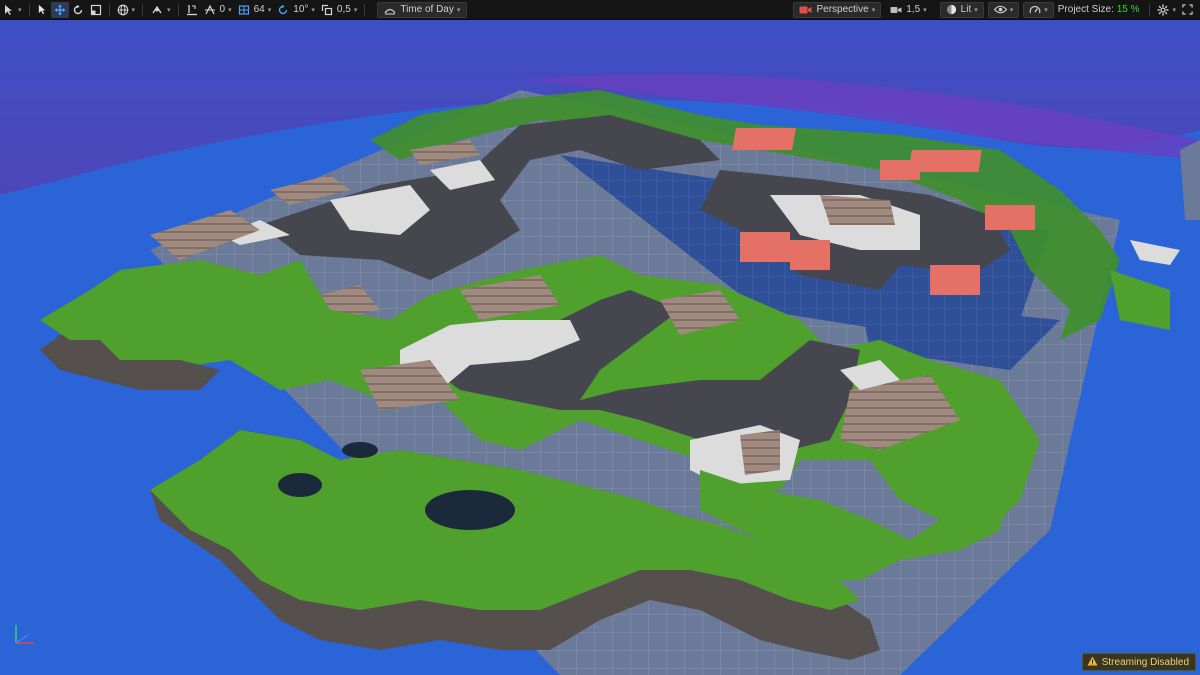 Image resolution: width=1200 pixels, height=675 pixels. I want to click on rotation-snap-dropdown: 10° ▾, so click(296, 10).